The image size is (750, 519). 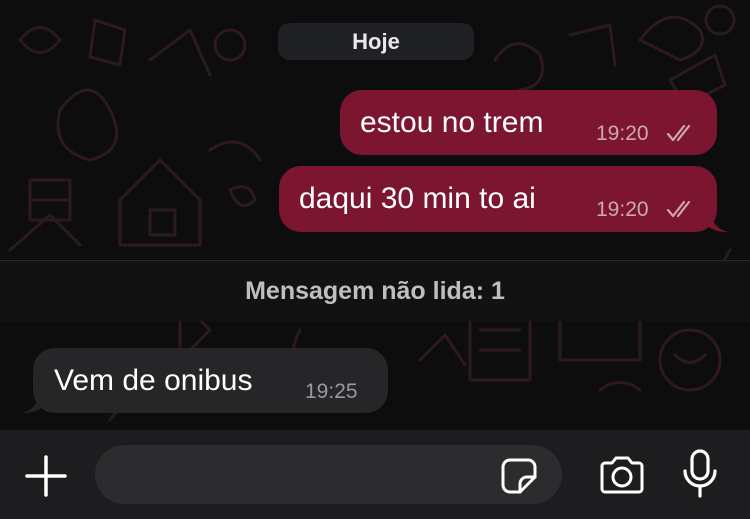 I want to click on date-separator: Hoje, so click(x=376, y=41).